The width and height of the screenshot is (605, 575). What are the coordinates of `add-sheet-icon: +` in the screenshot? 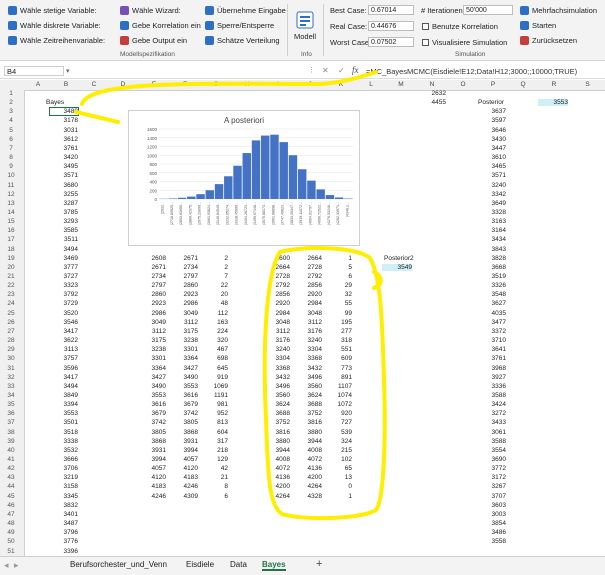 It's located at (319, 564).